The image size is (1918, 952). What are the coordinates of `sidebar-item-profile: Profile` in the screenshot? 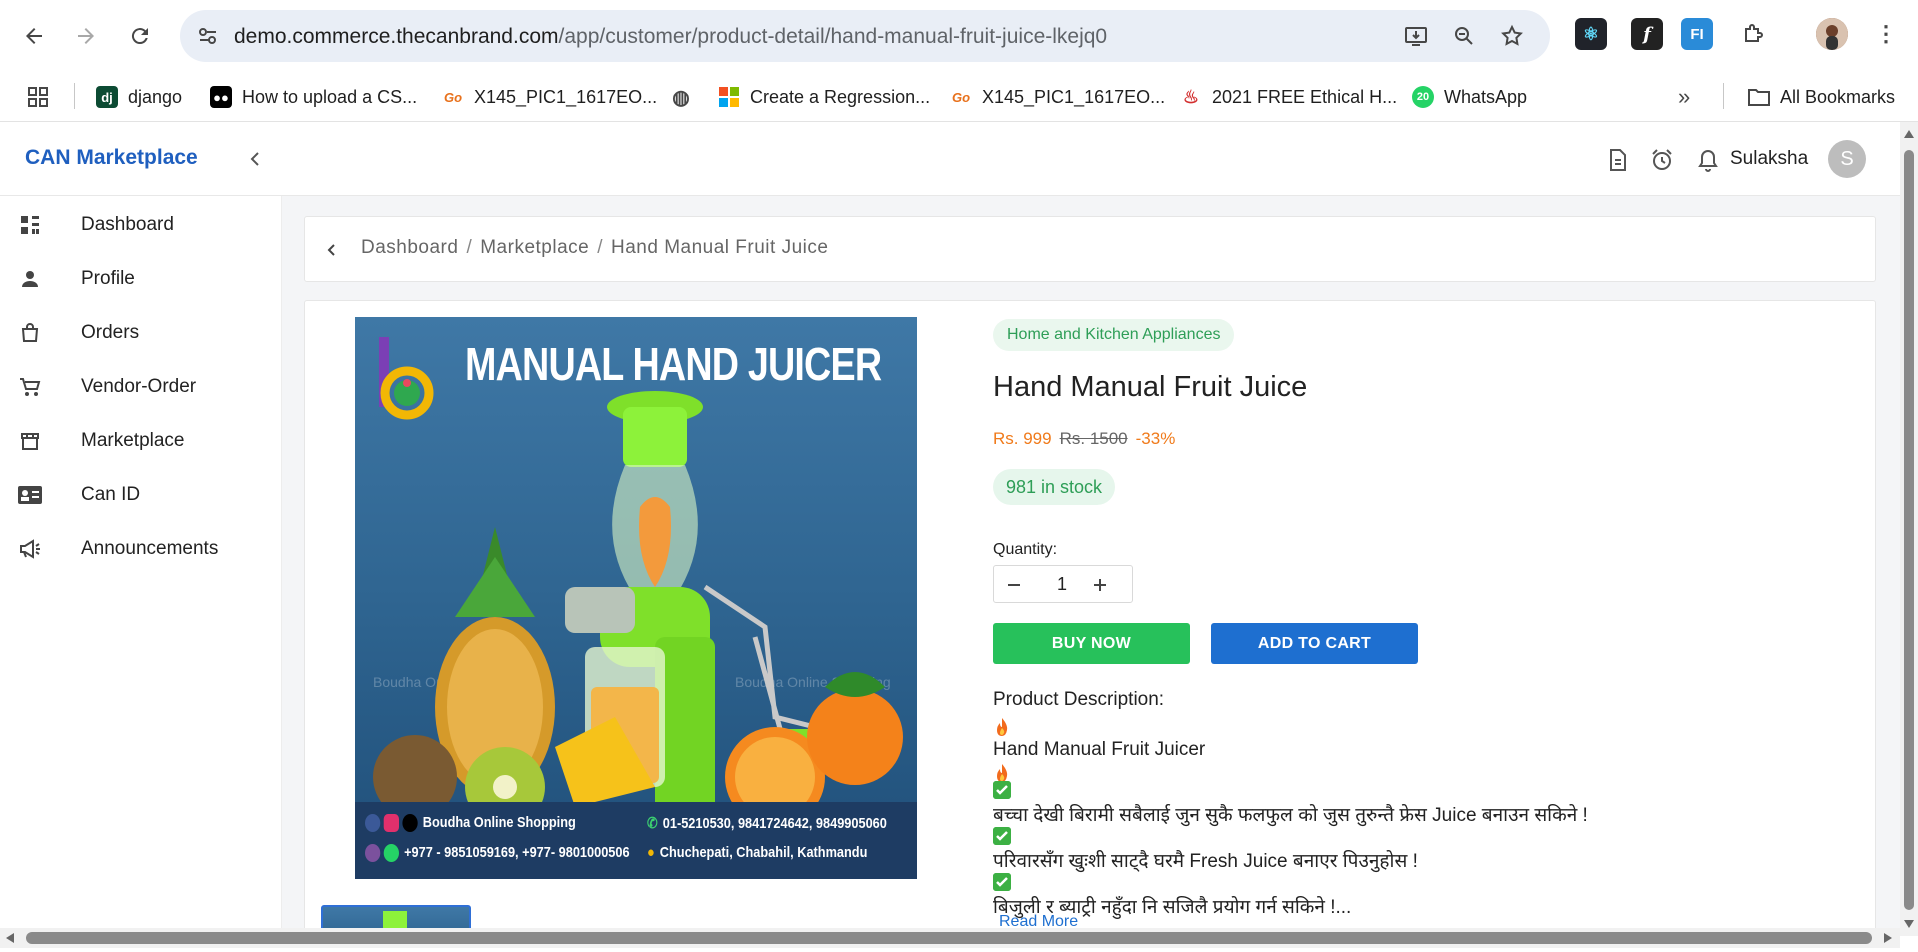 It's located at (141, 279).